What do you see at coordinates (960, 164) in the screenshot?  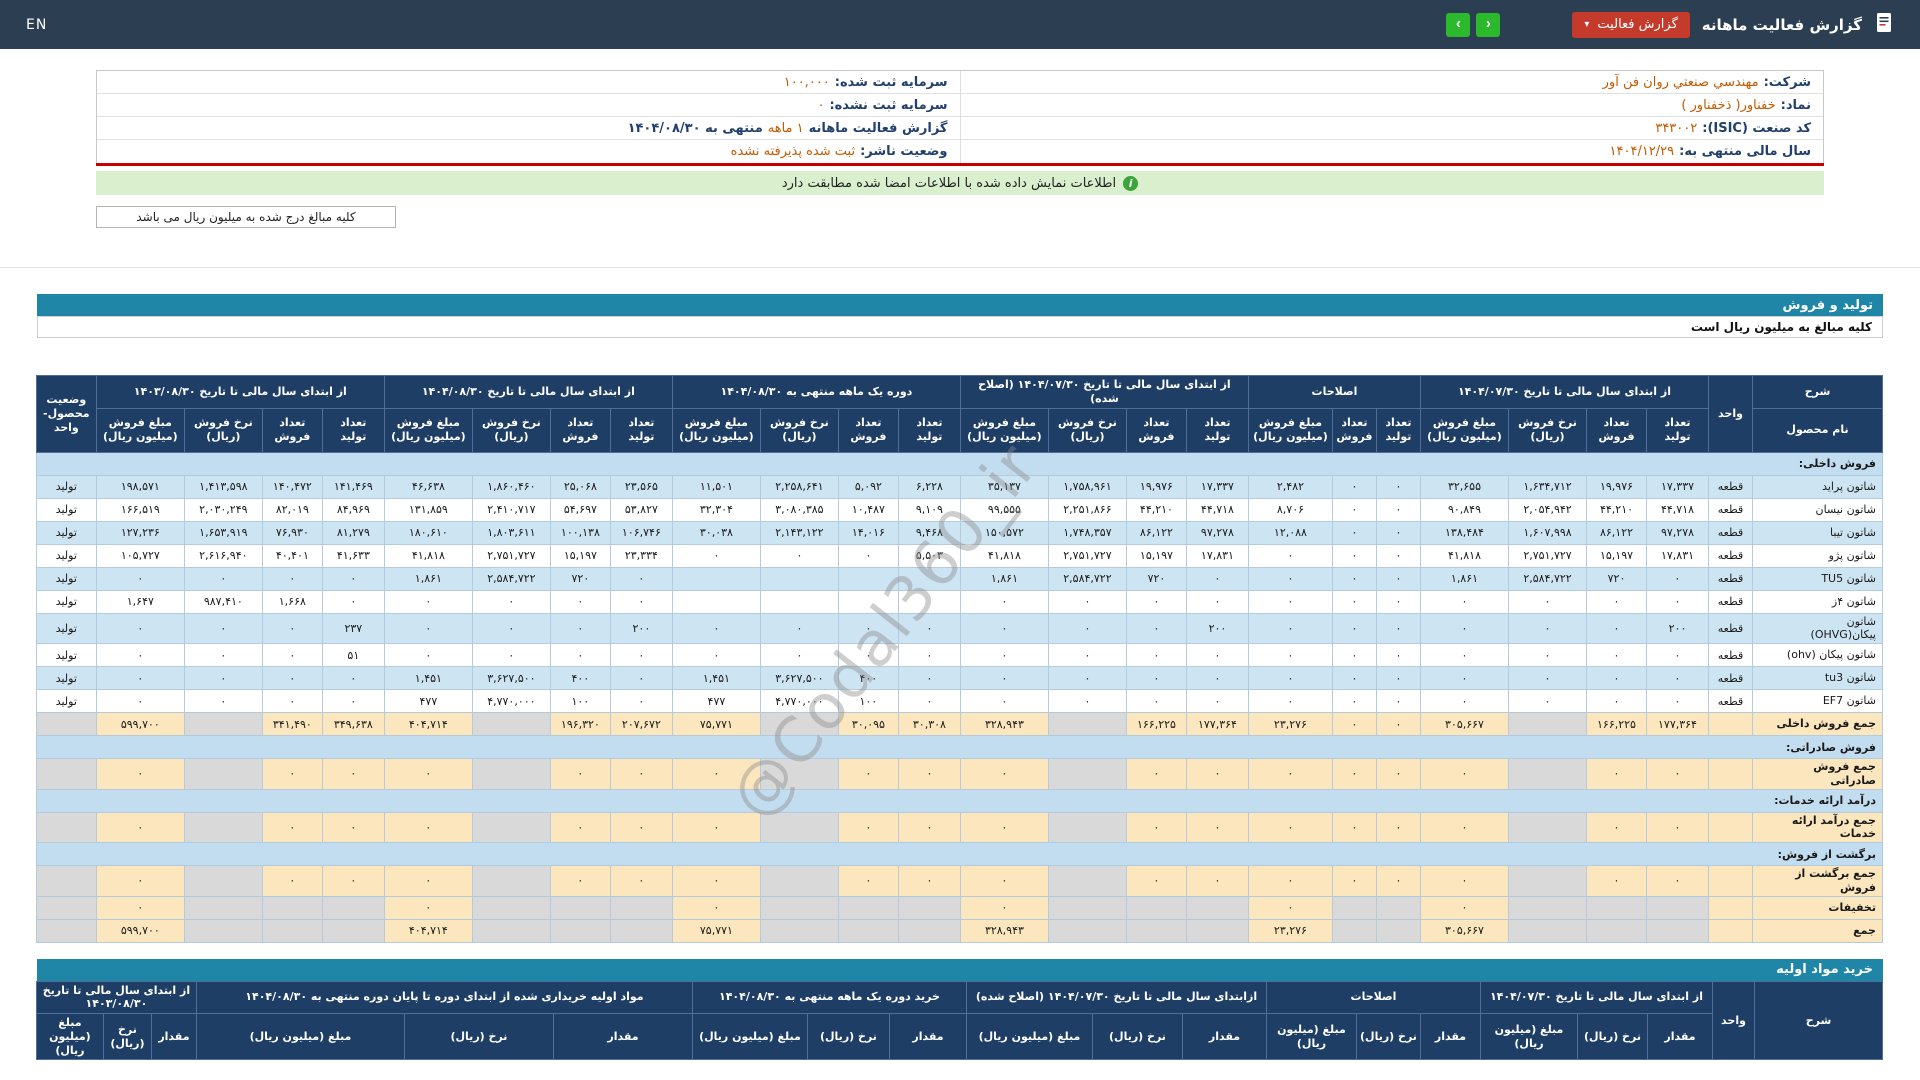 I see `red-divider` at bounding box center [960, 164].